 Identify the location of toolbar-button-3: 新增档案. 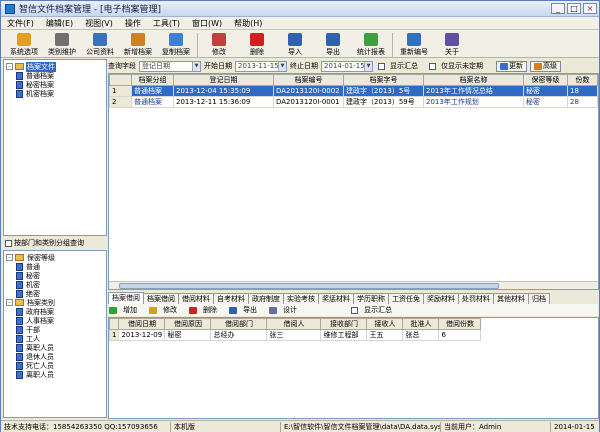
(138, 43).